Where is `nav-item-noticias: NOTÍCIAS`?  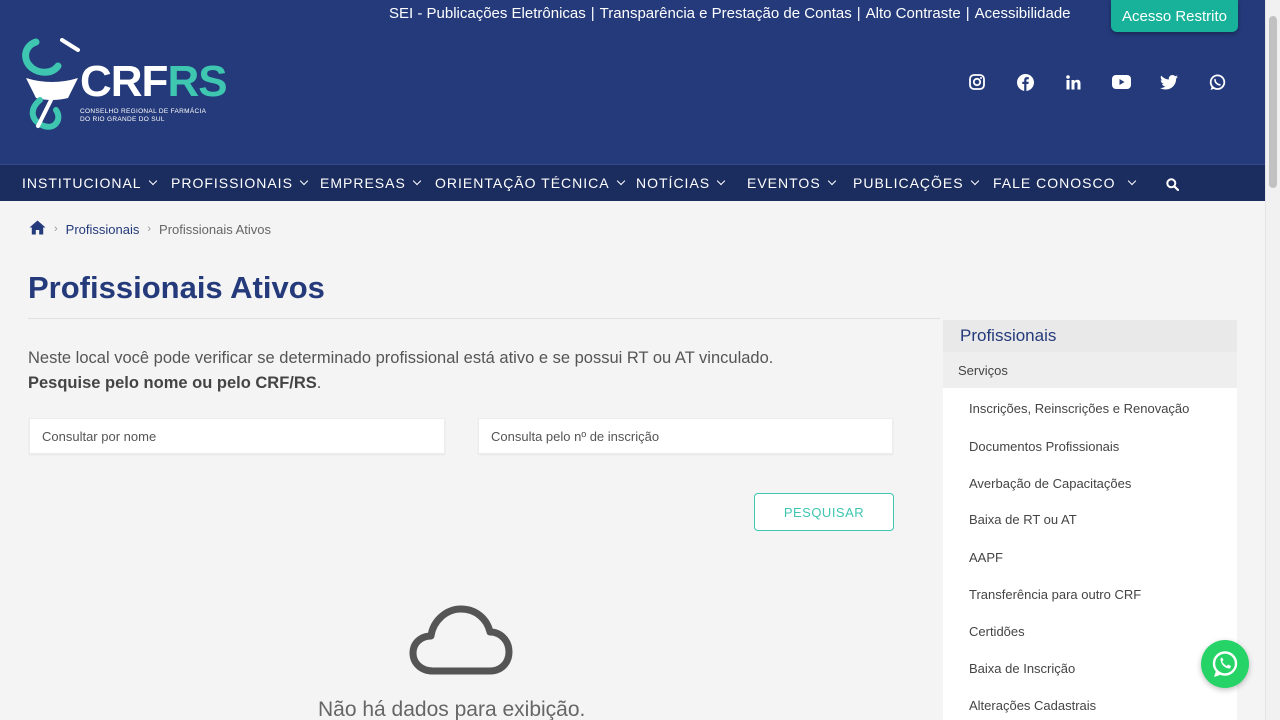
nav-item-noticias: NOTÍCIAS is located at coordinates (681, 183).